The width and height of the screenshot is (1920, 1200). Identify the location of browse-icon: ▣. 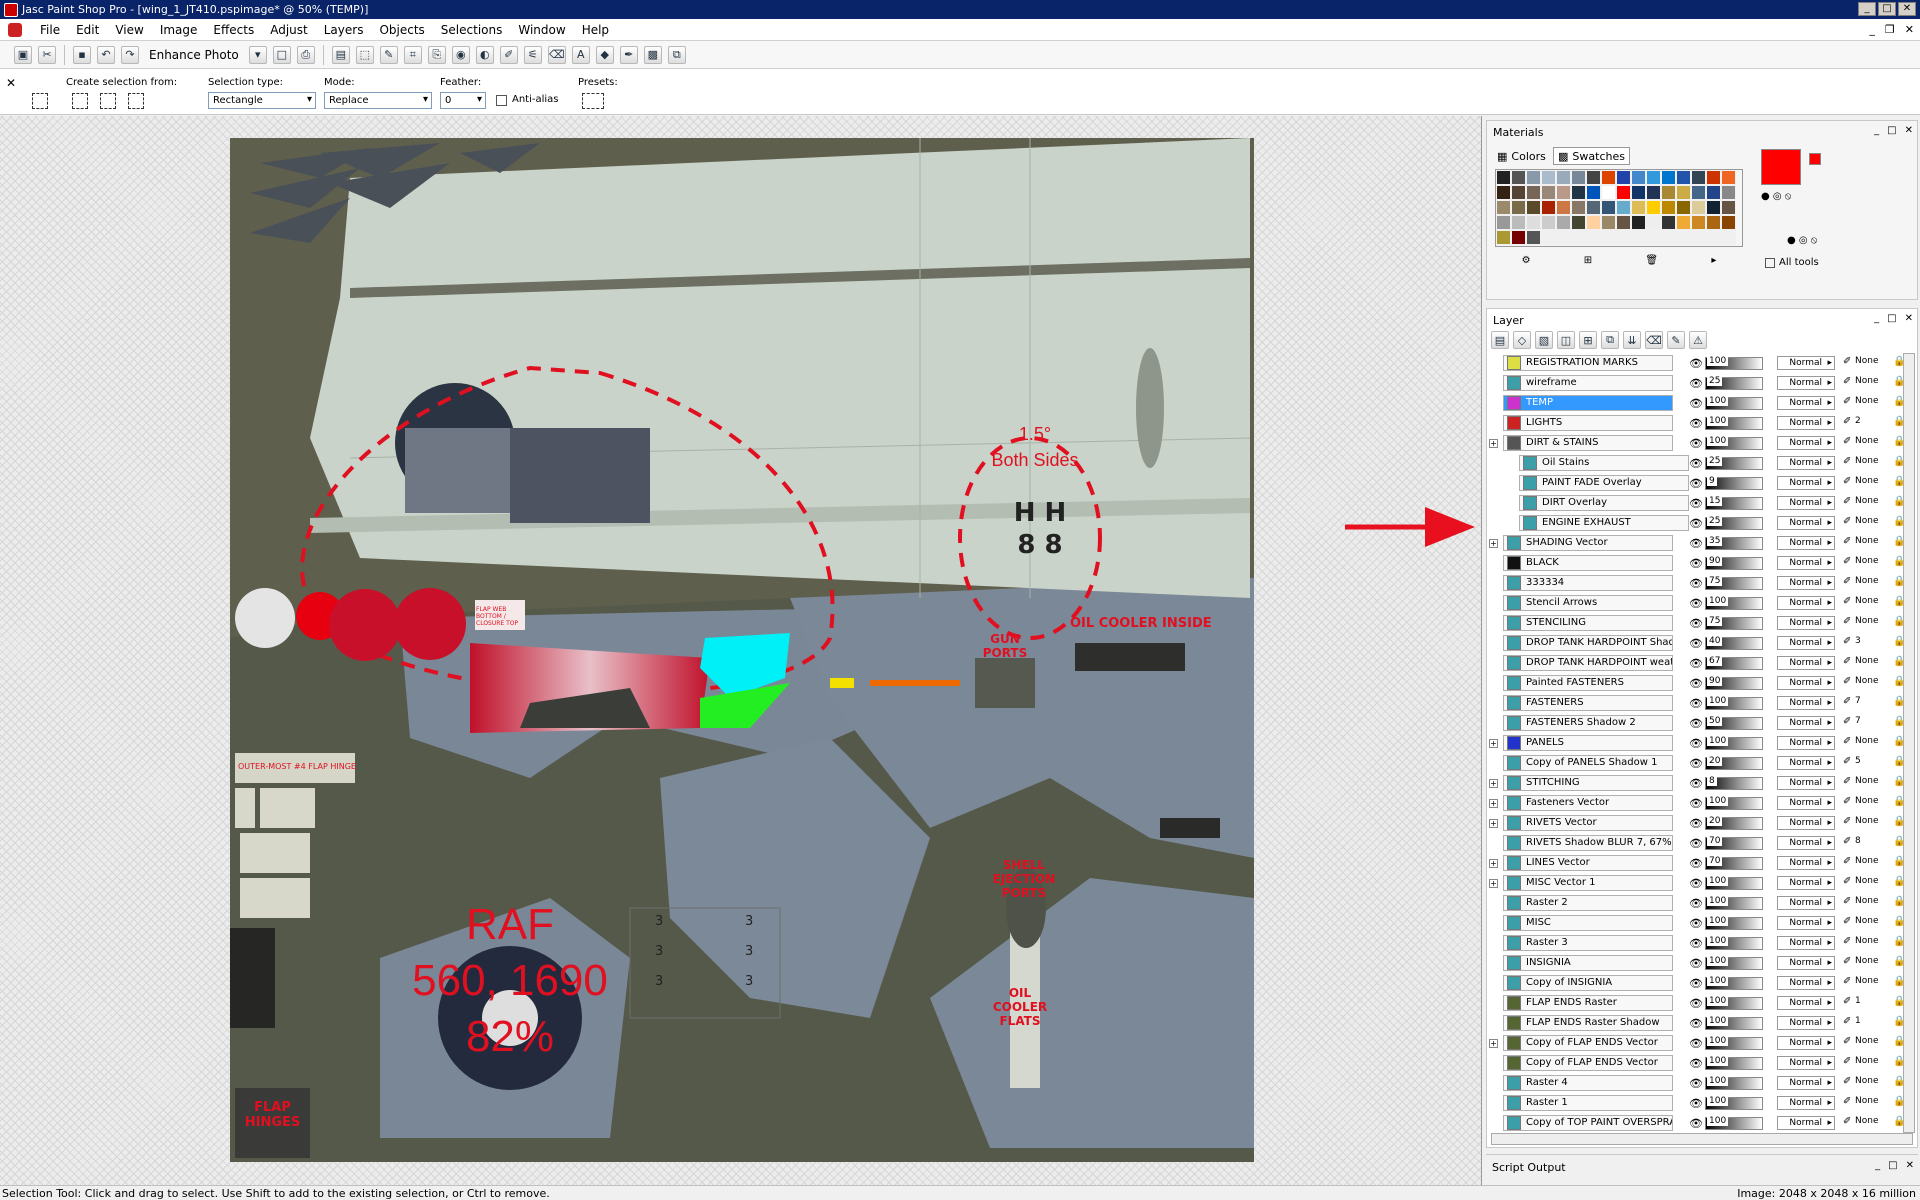
(23, 54).